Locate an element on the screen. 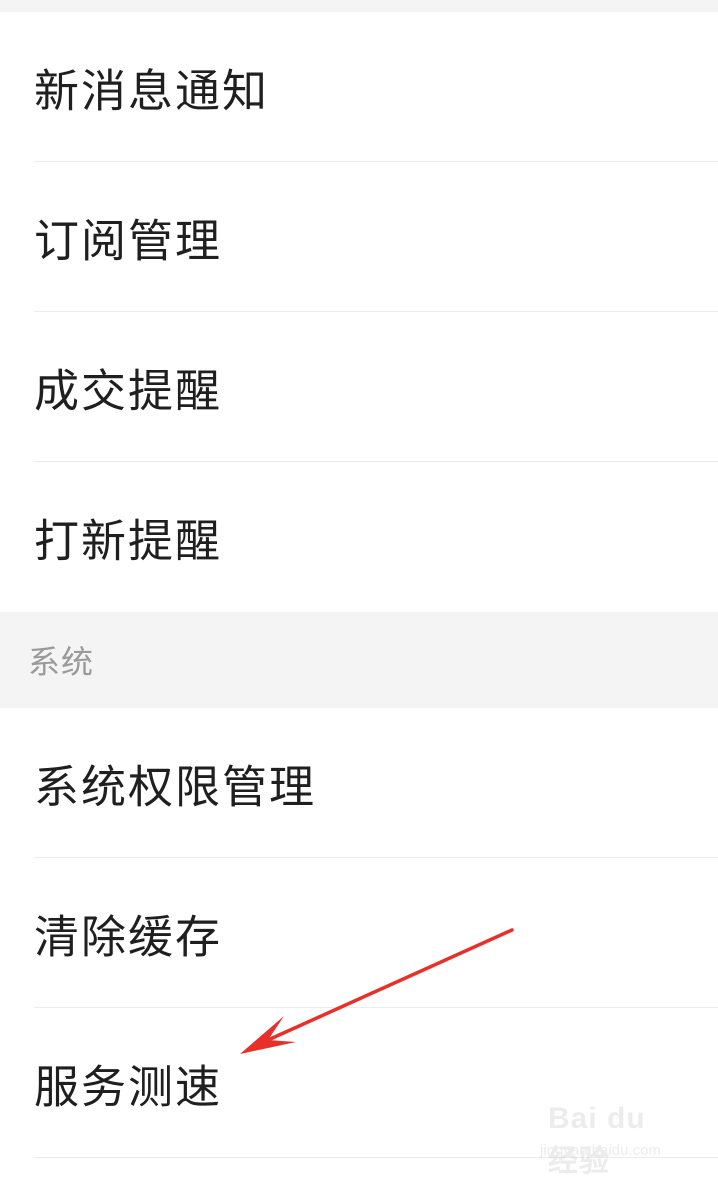 The height and width of the screenshot is (1180, 718). settings-item-label: 服务测速 is located at coordinates (128, 1087).